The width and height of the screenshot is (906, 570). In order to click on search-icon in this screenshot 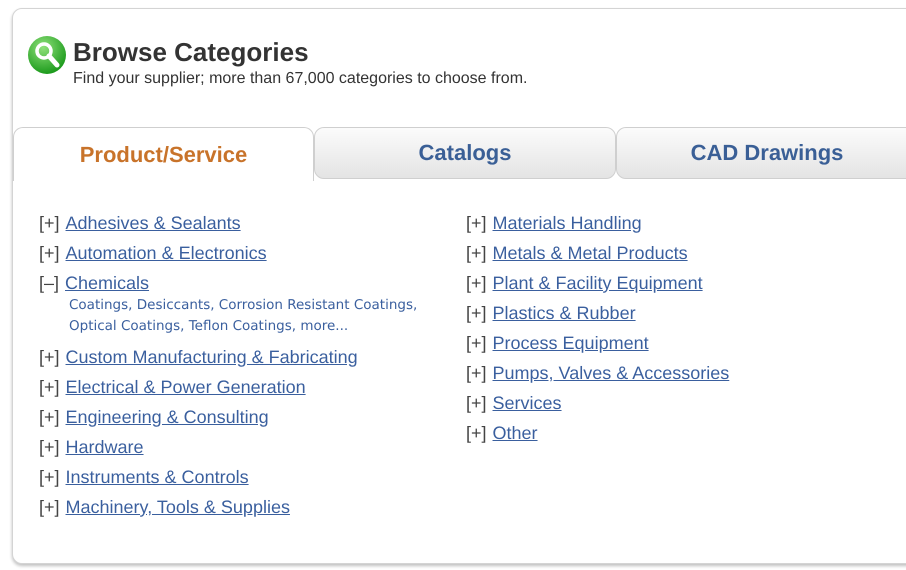, I will do `click(47, 55)`.